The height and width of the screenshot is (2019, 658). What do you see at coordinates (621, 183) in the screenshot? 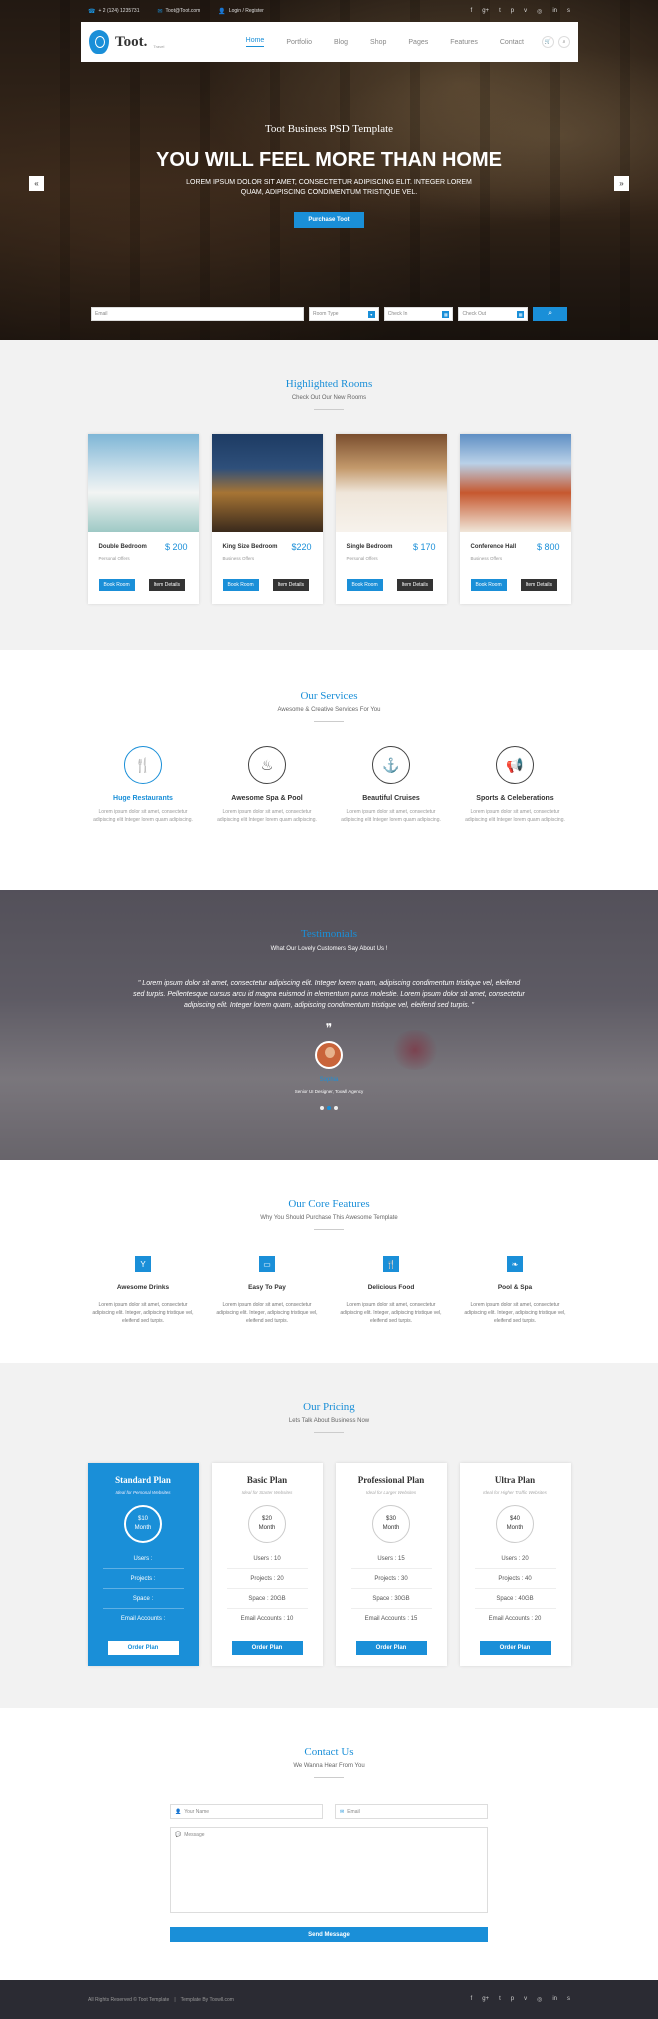
I see `slider-next-button: »` at bounding box center [621, 183].